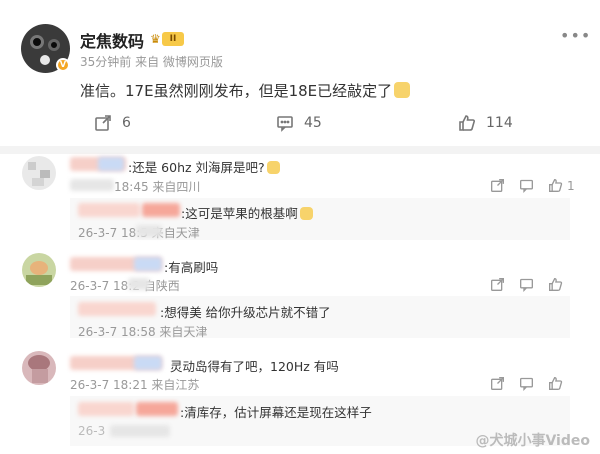 The width and height of the screenshot is (600, 454). I want to click on crown-icon: ♛, so click(155, 39).